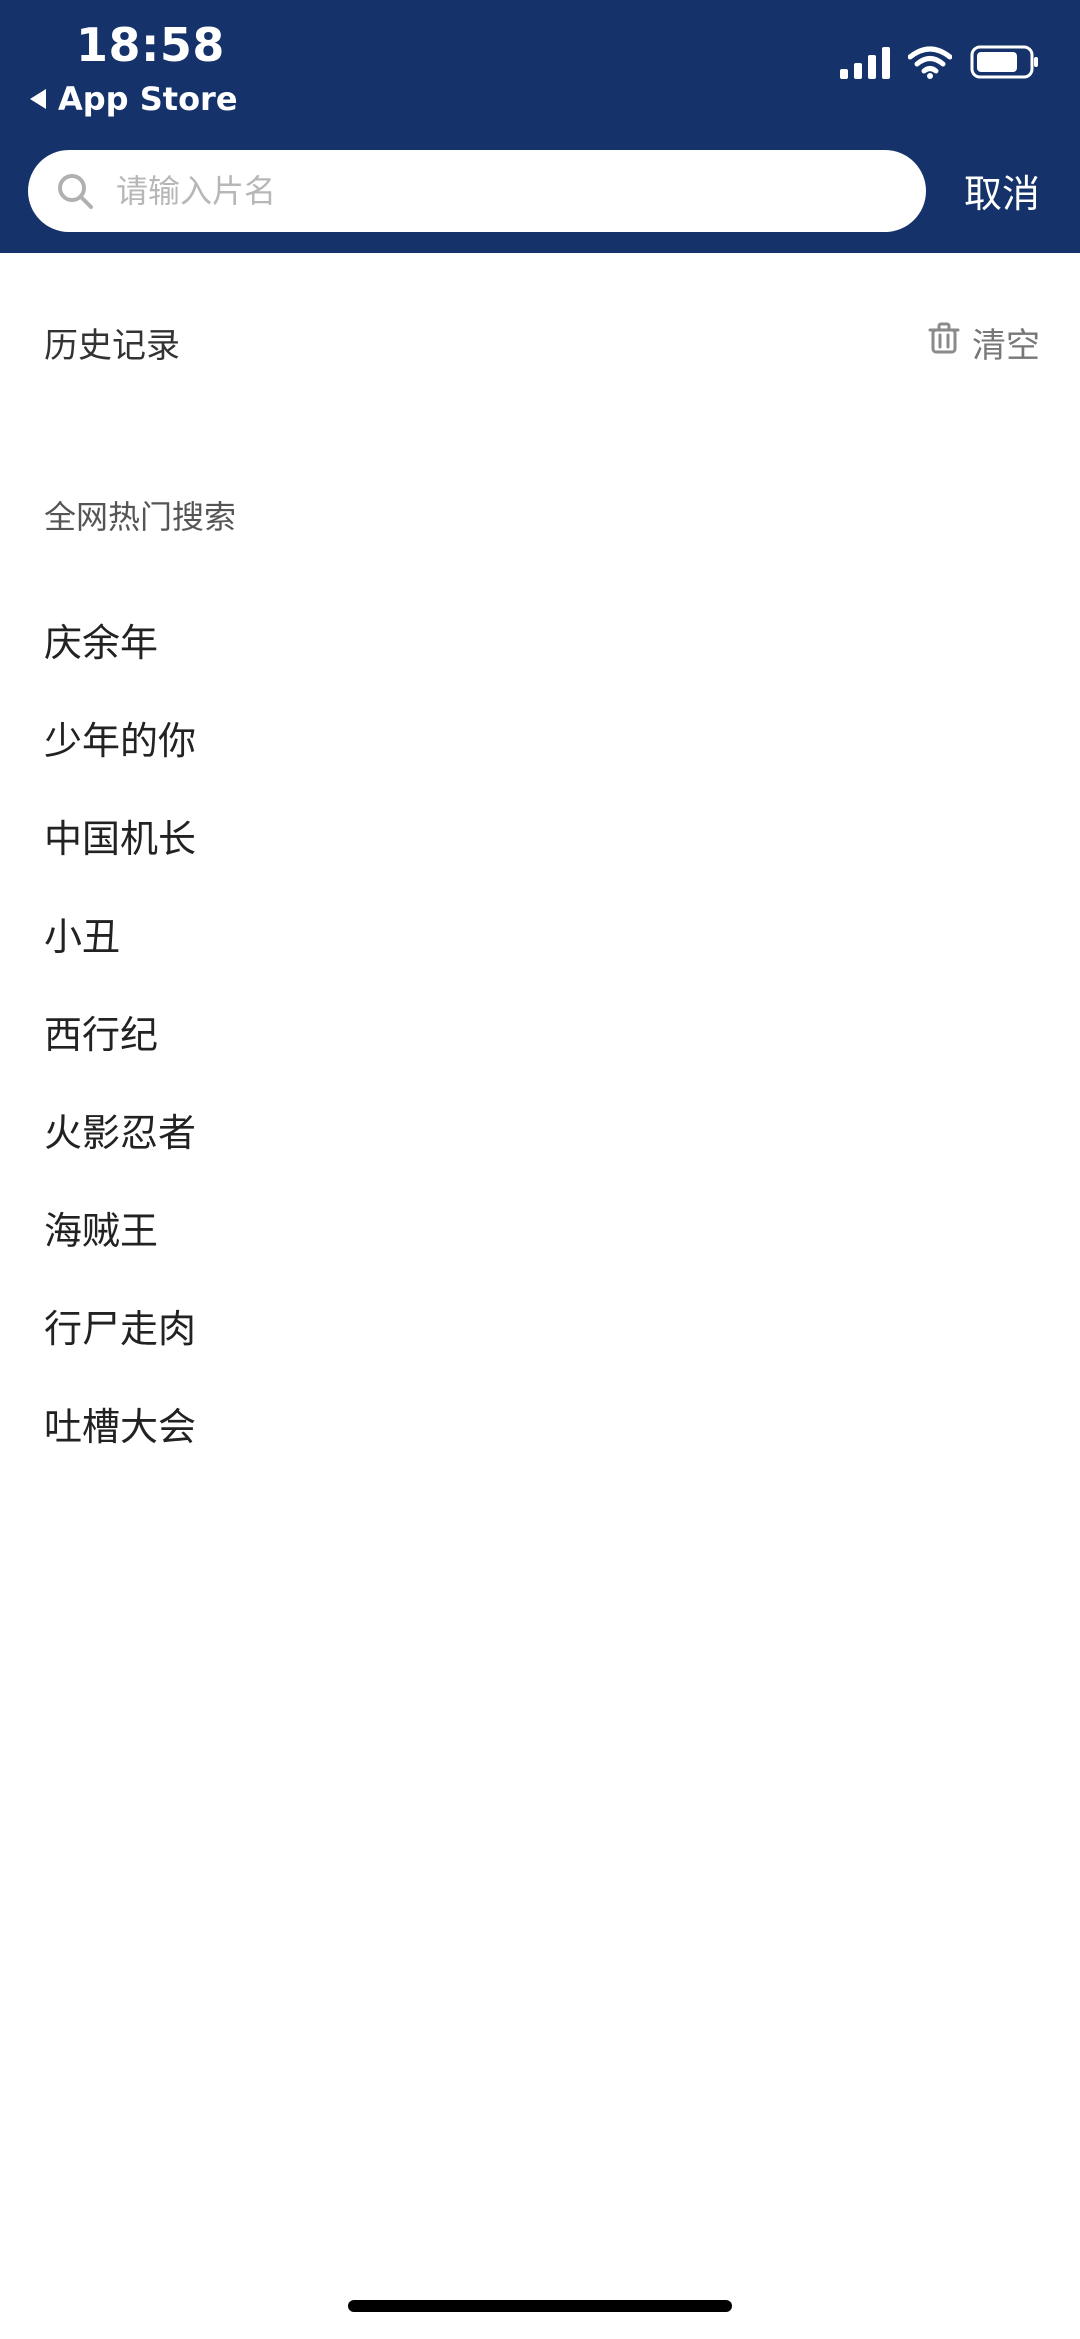  What do you see at coordinates (140, 517) in the screenshot?
I see `hot-search-title: 全网热门搜索` at bounding box center [140, 517].